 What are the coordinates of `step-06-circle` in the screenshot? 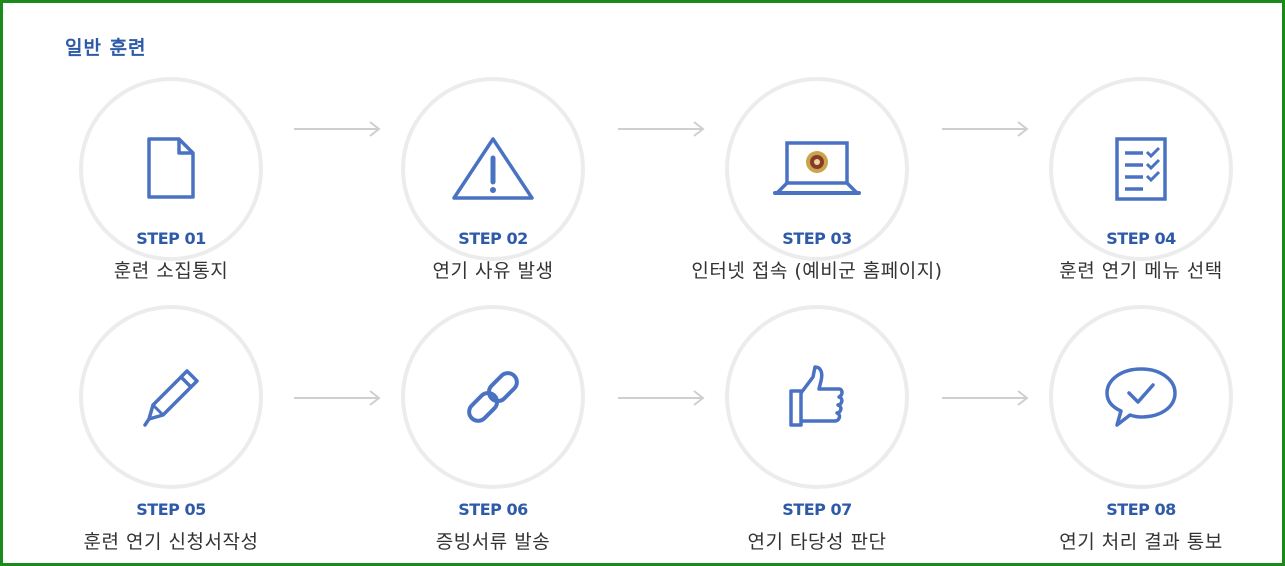 It's located at (493, 397).